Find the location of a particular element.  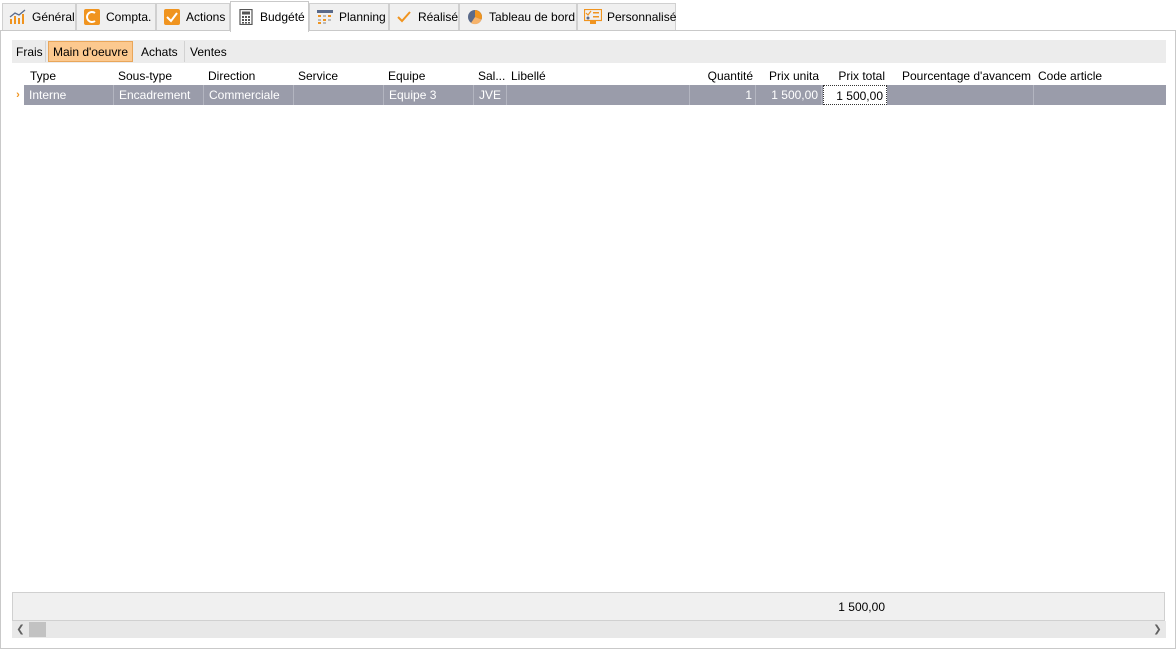

subtab-label: Main d'oeuvre is located at coordinates (90, 51).